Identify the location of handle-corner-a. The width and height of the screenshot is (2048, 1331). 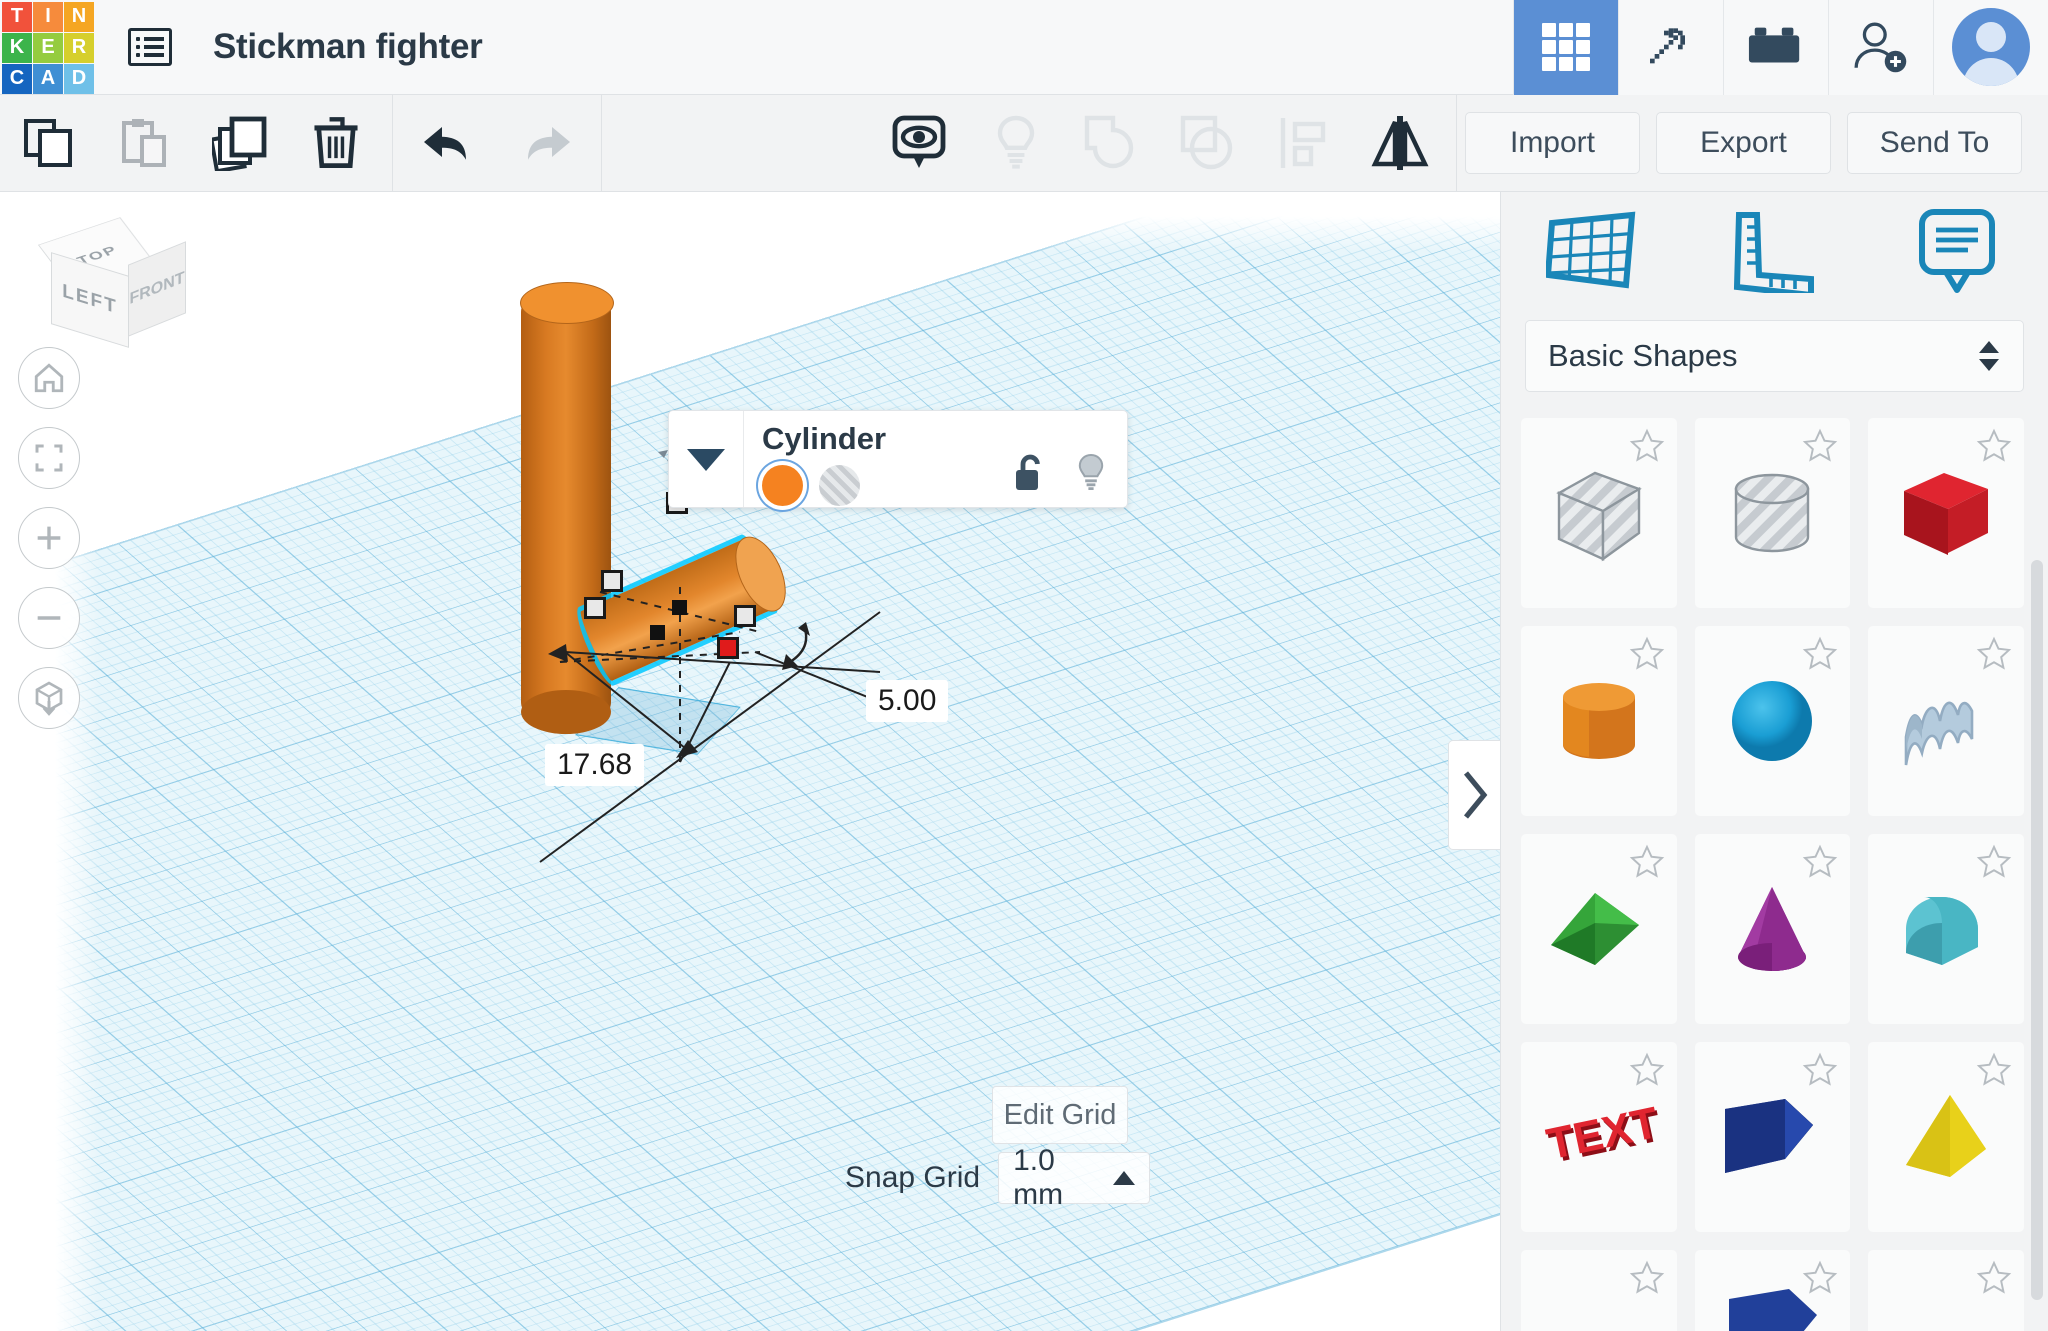
(612, 581).